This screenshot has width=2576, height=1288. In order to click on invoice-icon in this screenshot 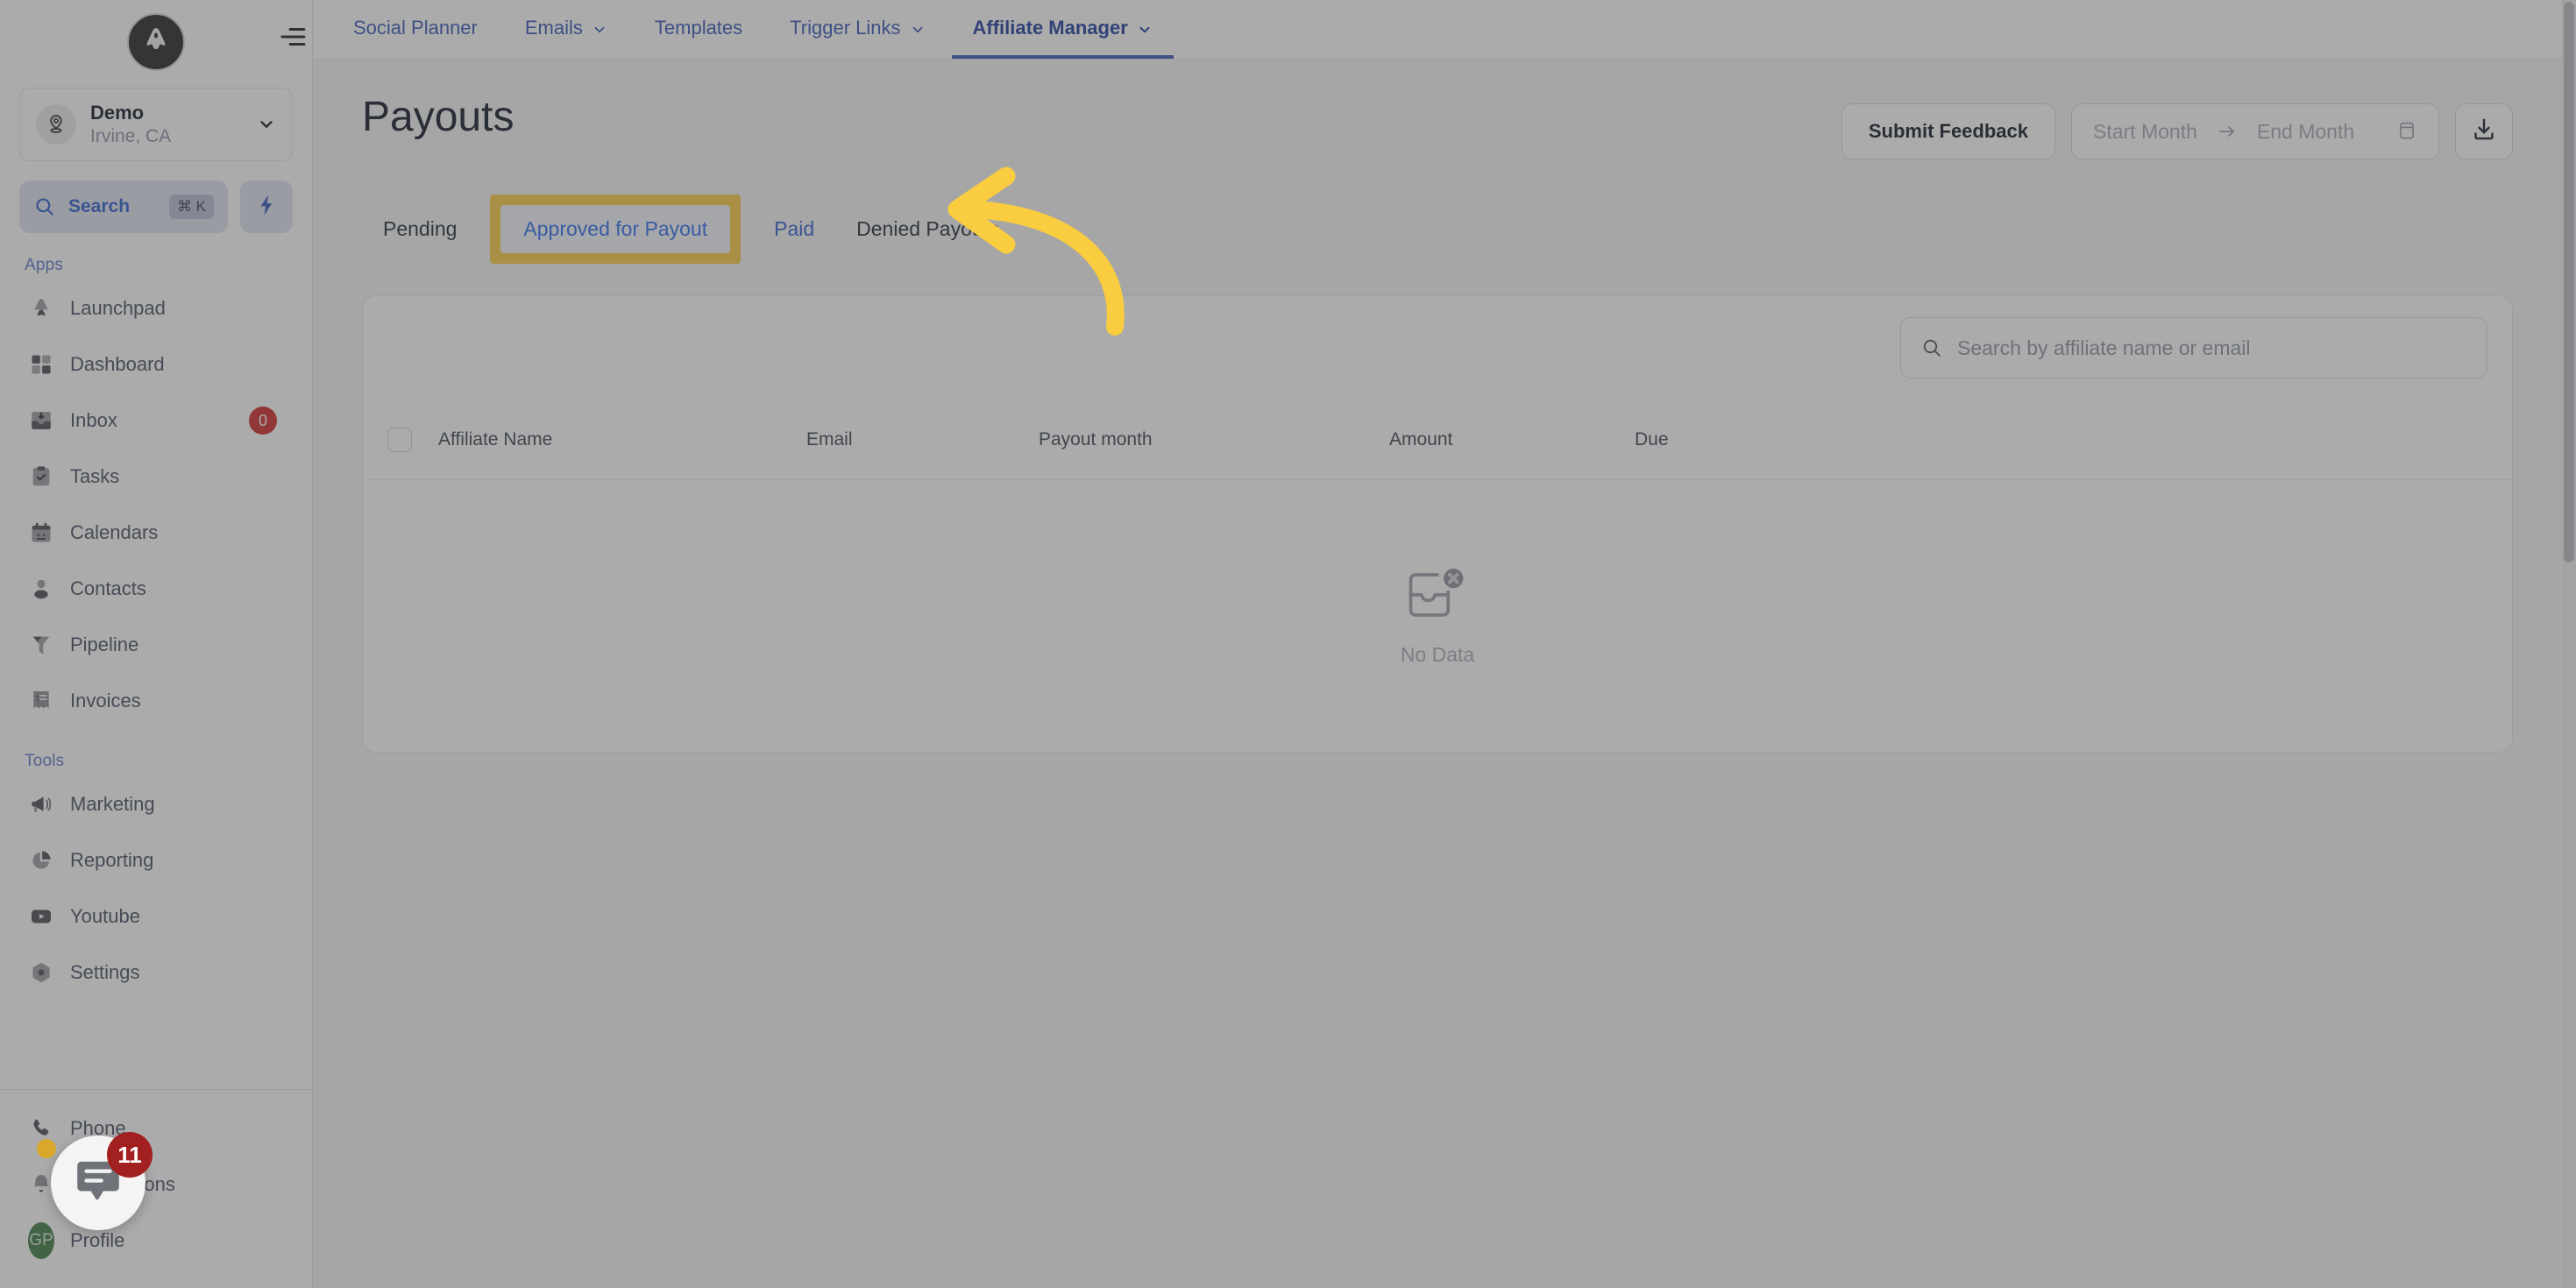, I will do `click(41, 701)`.